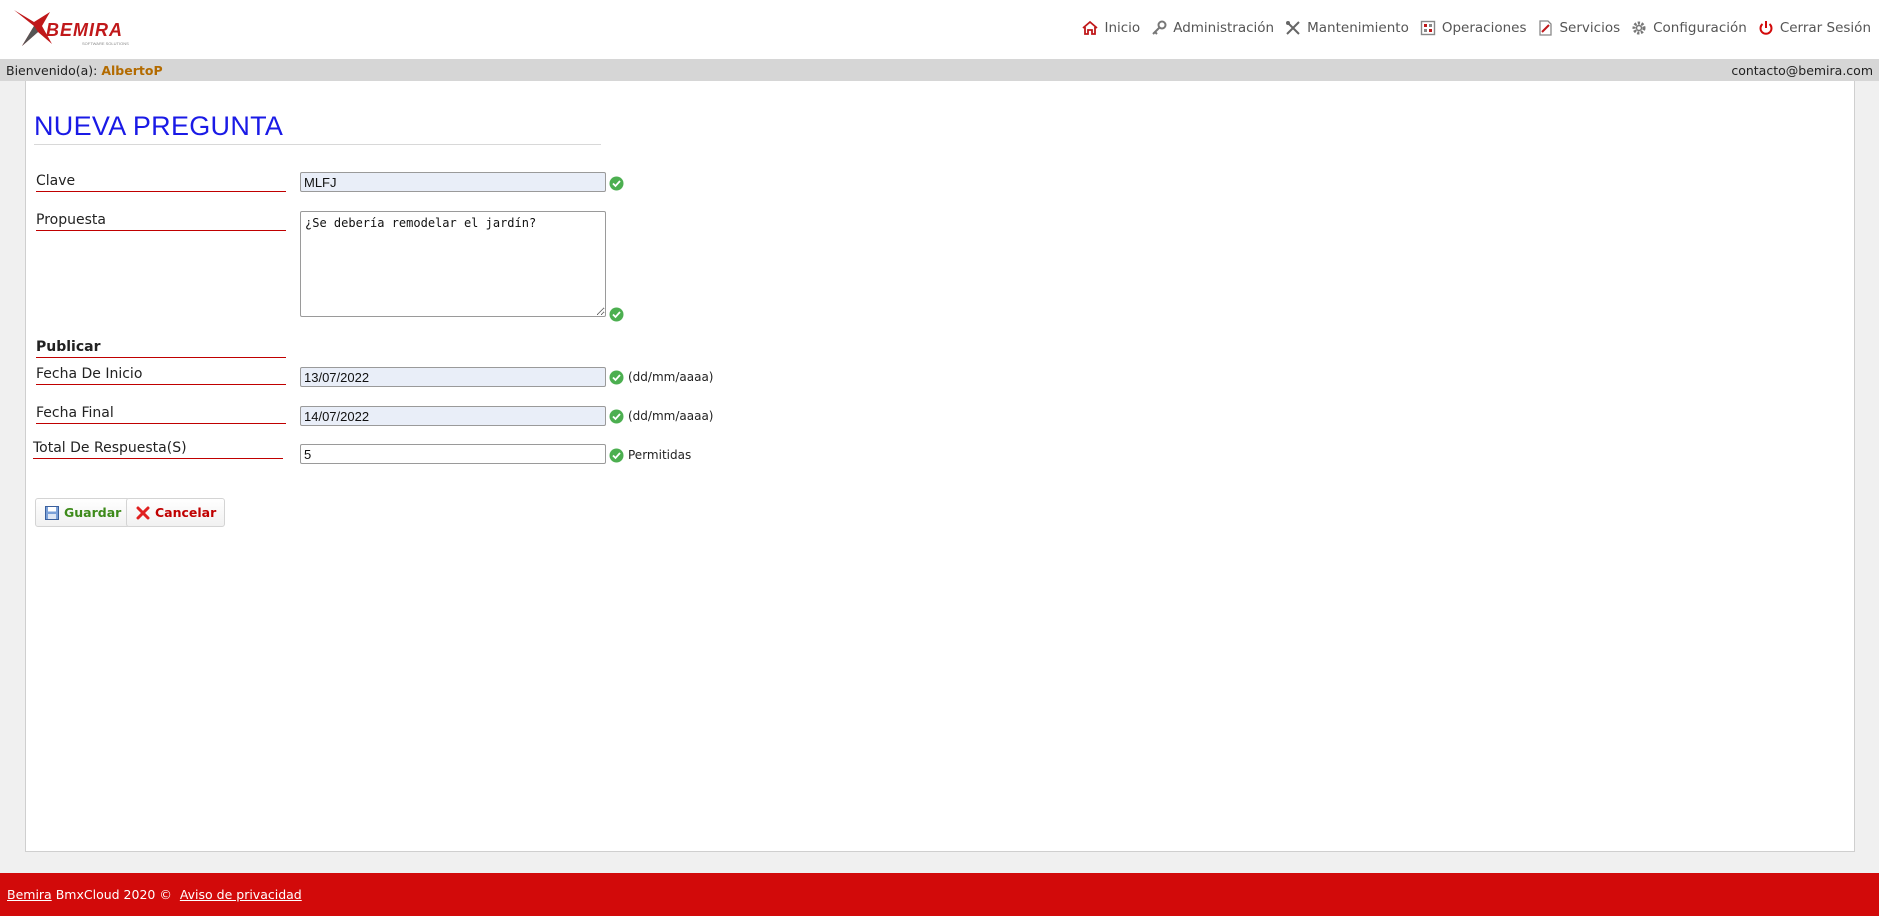 This screenshot has height=916, width=1879. Describe the element at coordinates (161, 375) in the screenshot. I see `fecha-inicio-label: Fecha De Inicio` at that location.